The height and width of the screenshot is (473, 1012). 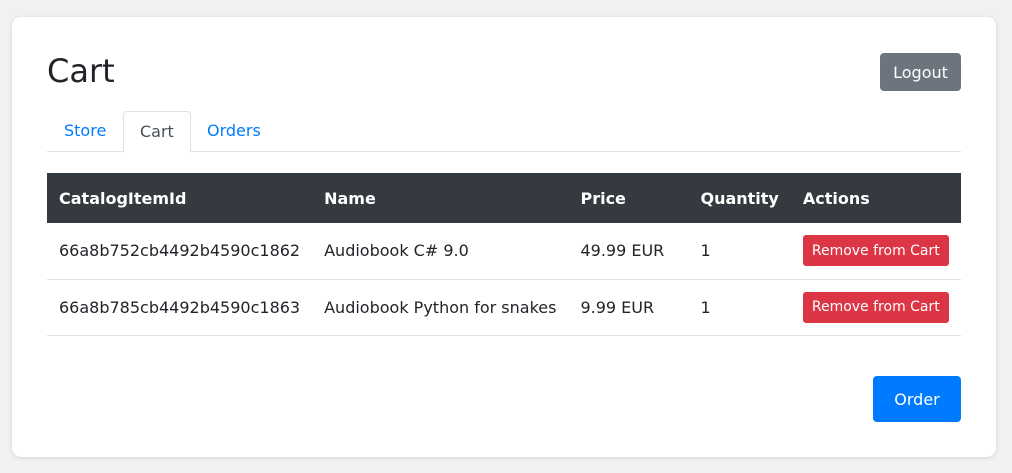 I want to click on item-price-cell: 49.99 EUR, so click(x=628, y=251).